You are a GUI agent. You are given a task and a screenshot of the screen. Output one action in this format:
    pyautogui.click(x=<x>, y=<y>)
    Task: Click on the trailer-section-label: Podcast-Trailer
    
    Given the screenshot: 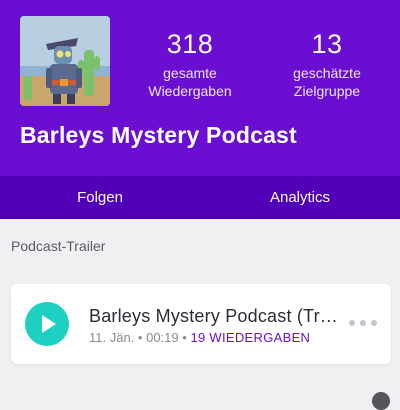 What is the action you would take?
    pyautogui.click(x=58, y=246)
    